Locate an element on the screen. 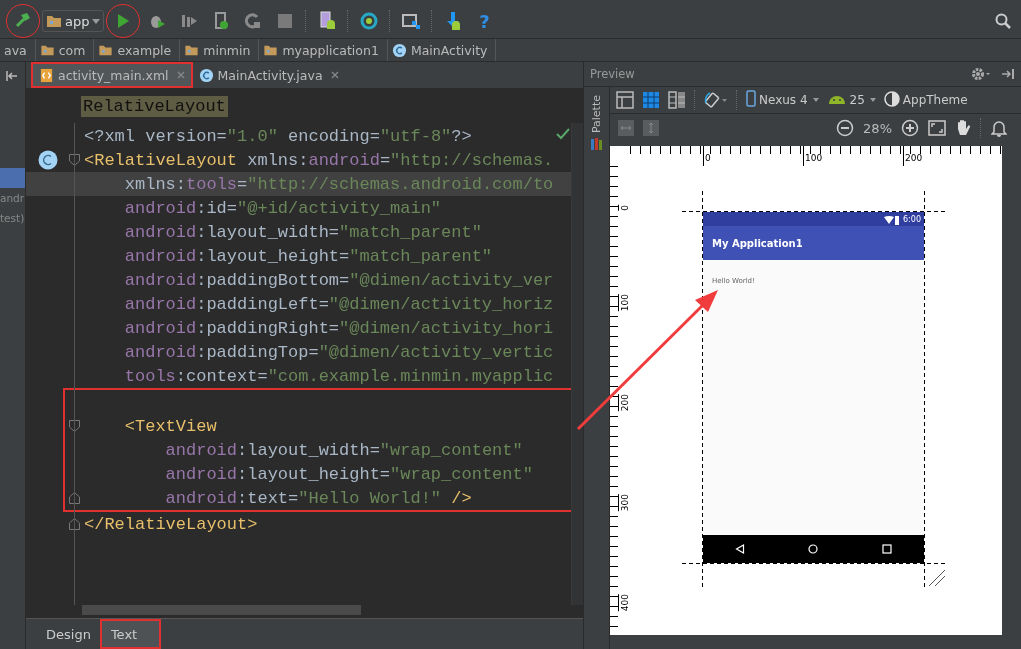  close-icon is located at coordinates (334, 75).